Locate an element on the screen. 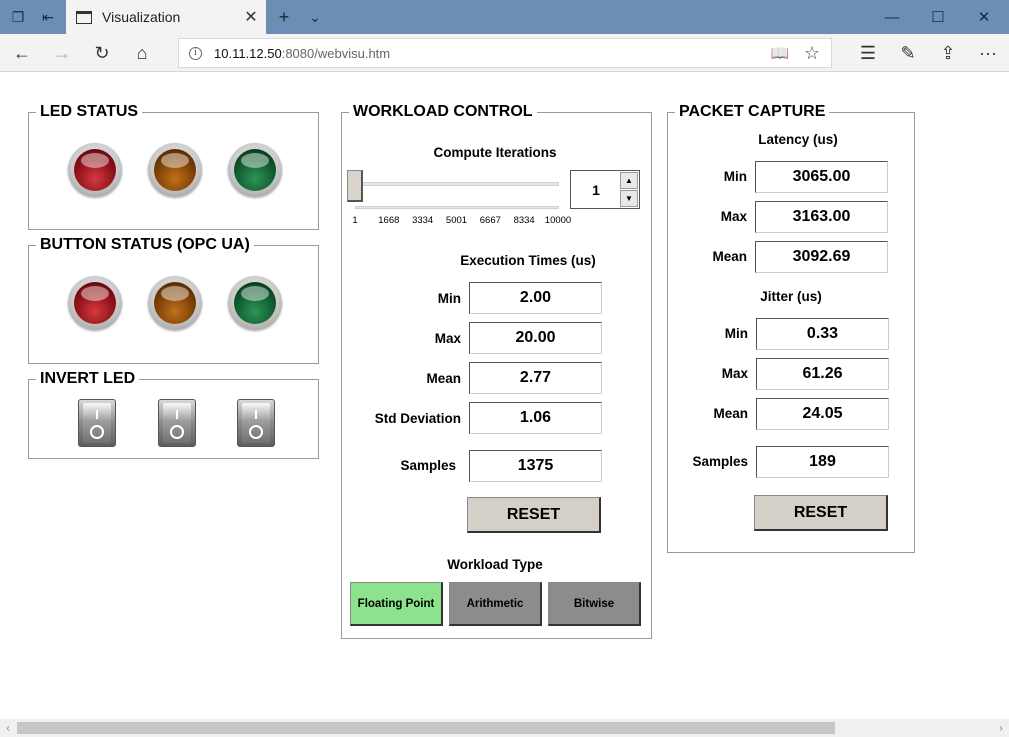 The height and width of the screenshot is (737, 1009). button-green-indicator is located at coordinates (255, 303).